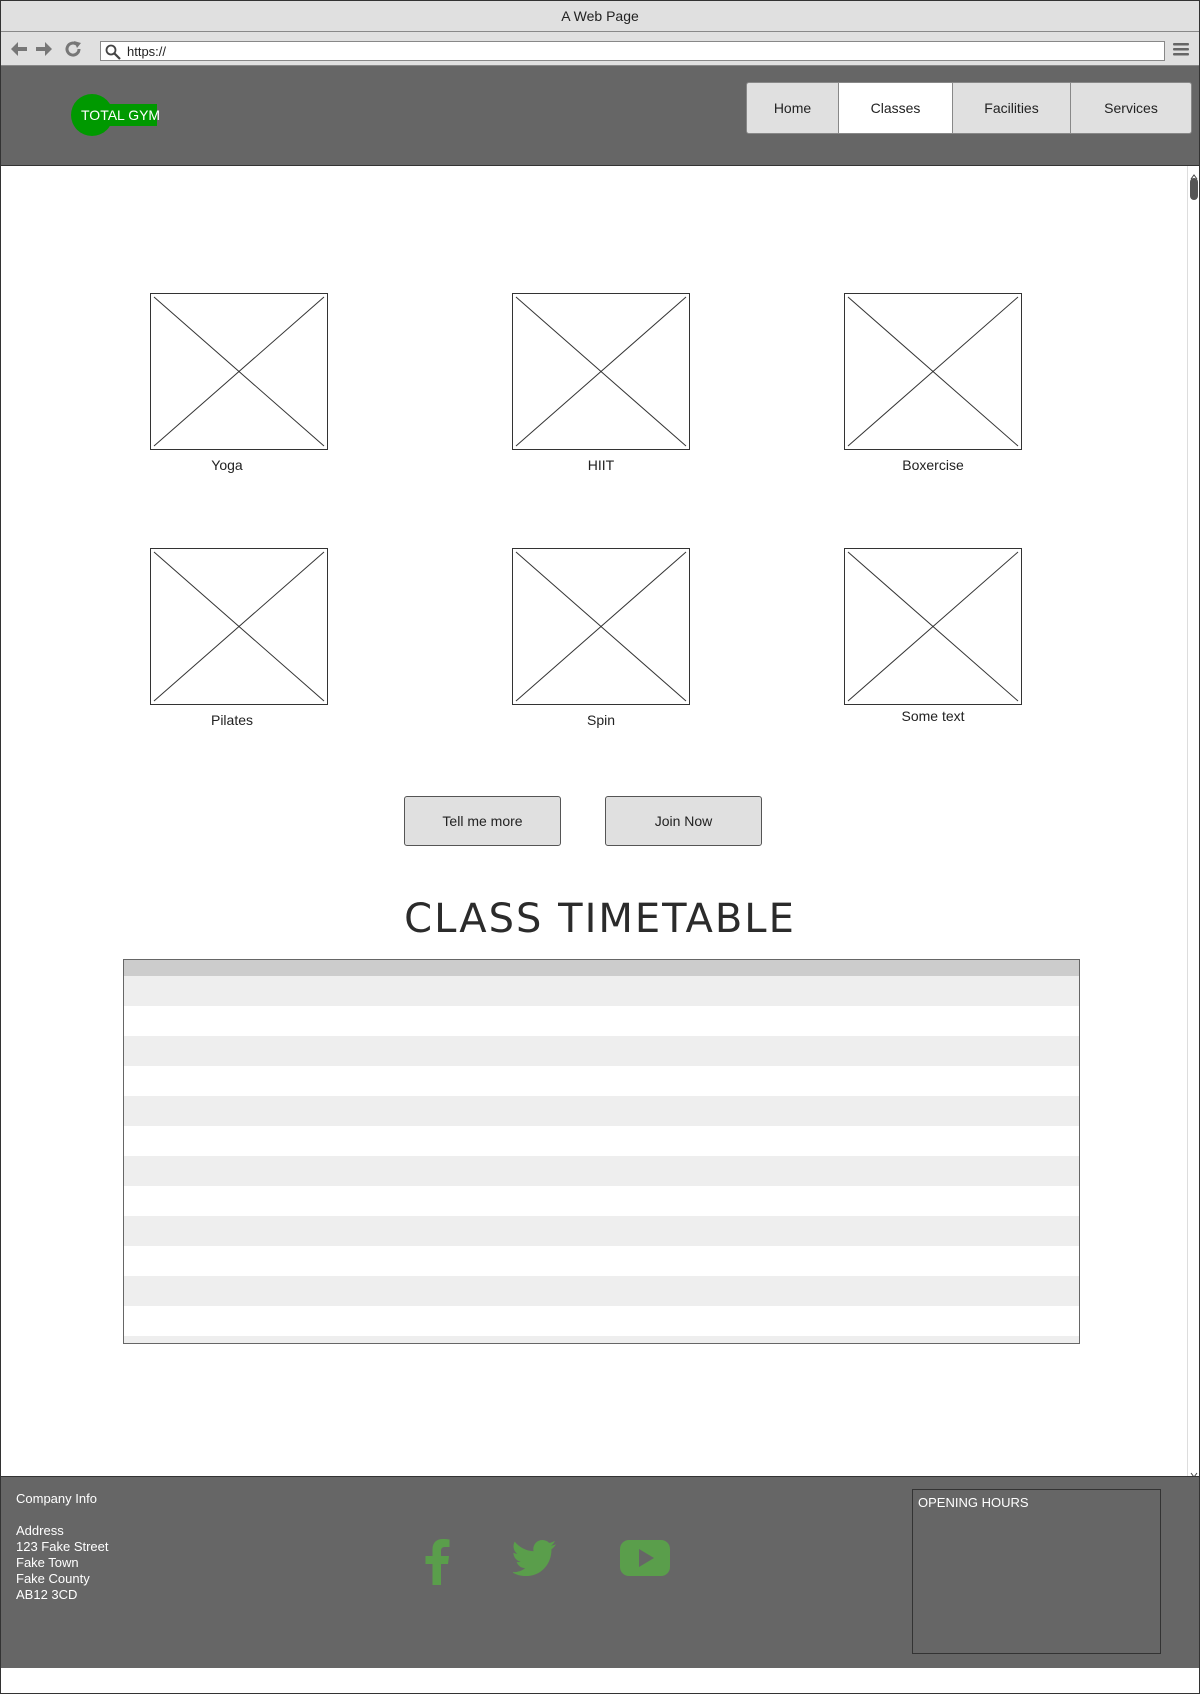 The width and height of the screenshot is (1200, 1694). What do you see at coordinates (895, 108) in the screenshot?
I see `nav-item-classes: Classes` at bounding box center [895, 108].